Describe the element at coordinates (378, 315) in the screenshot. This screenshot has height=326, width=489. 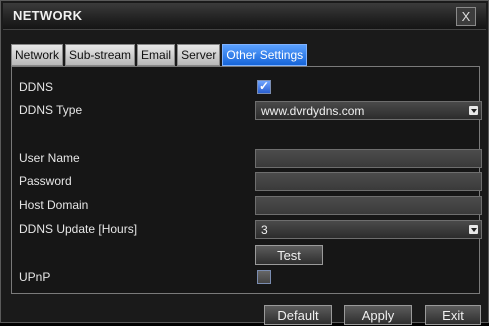
I see `apply-button: Apply` at that location.